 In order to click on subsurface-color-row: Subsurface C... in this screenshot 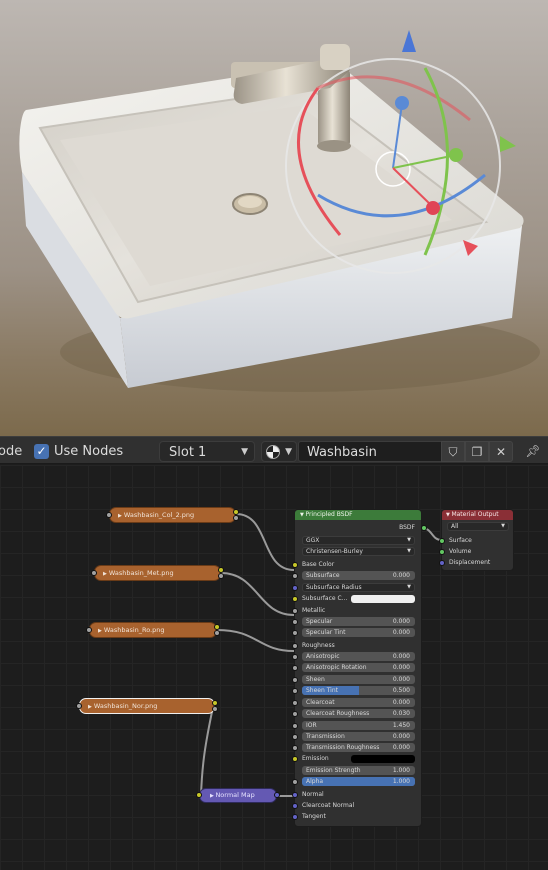, I will do `click(357, 599)`.